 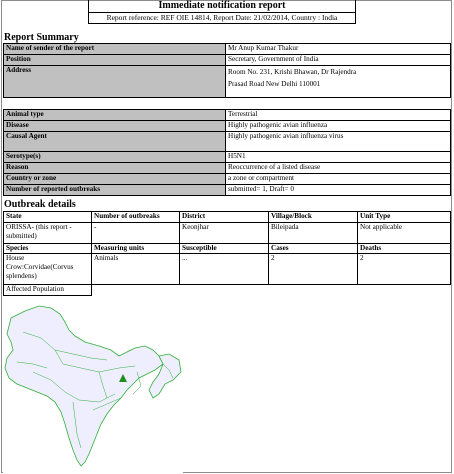 What do you see at coordinates (222, 6) in the screenshot?
I see `report-title: Immediate notification report` at bounding box center [222, 6].